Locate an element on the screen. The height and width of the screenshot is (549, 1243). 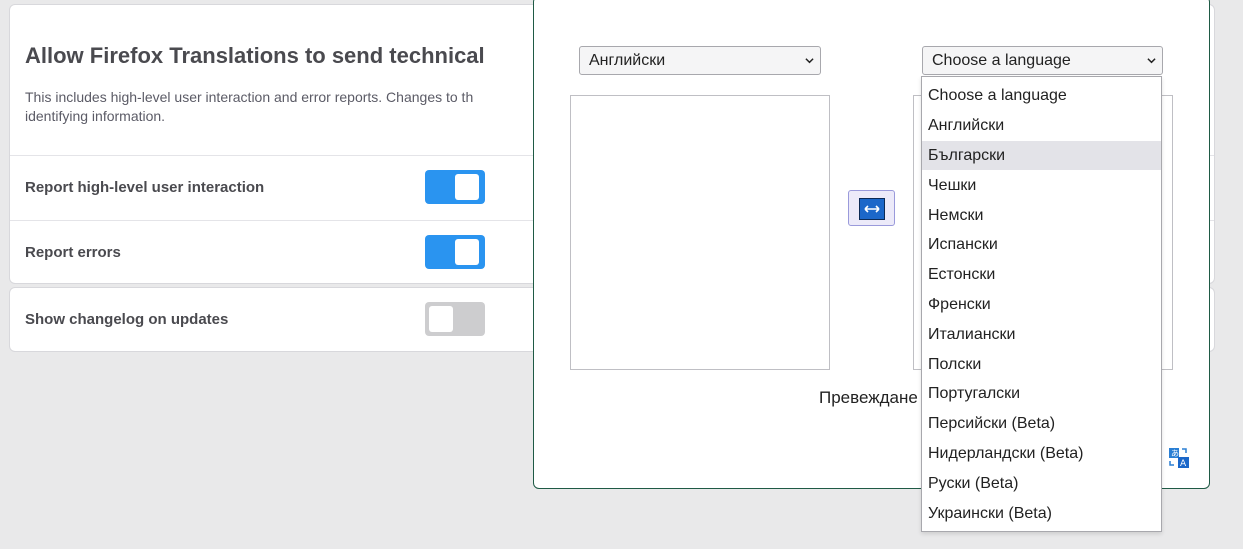
language-option: Руски (Beta) is located at coordinates (1041, 483).